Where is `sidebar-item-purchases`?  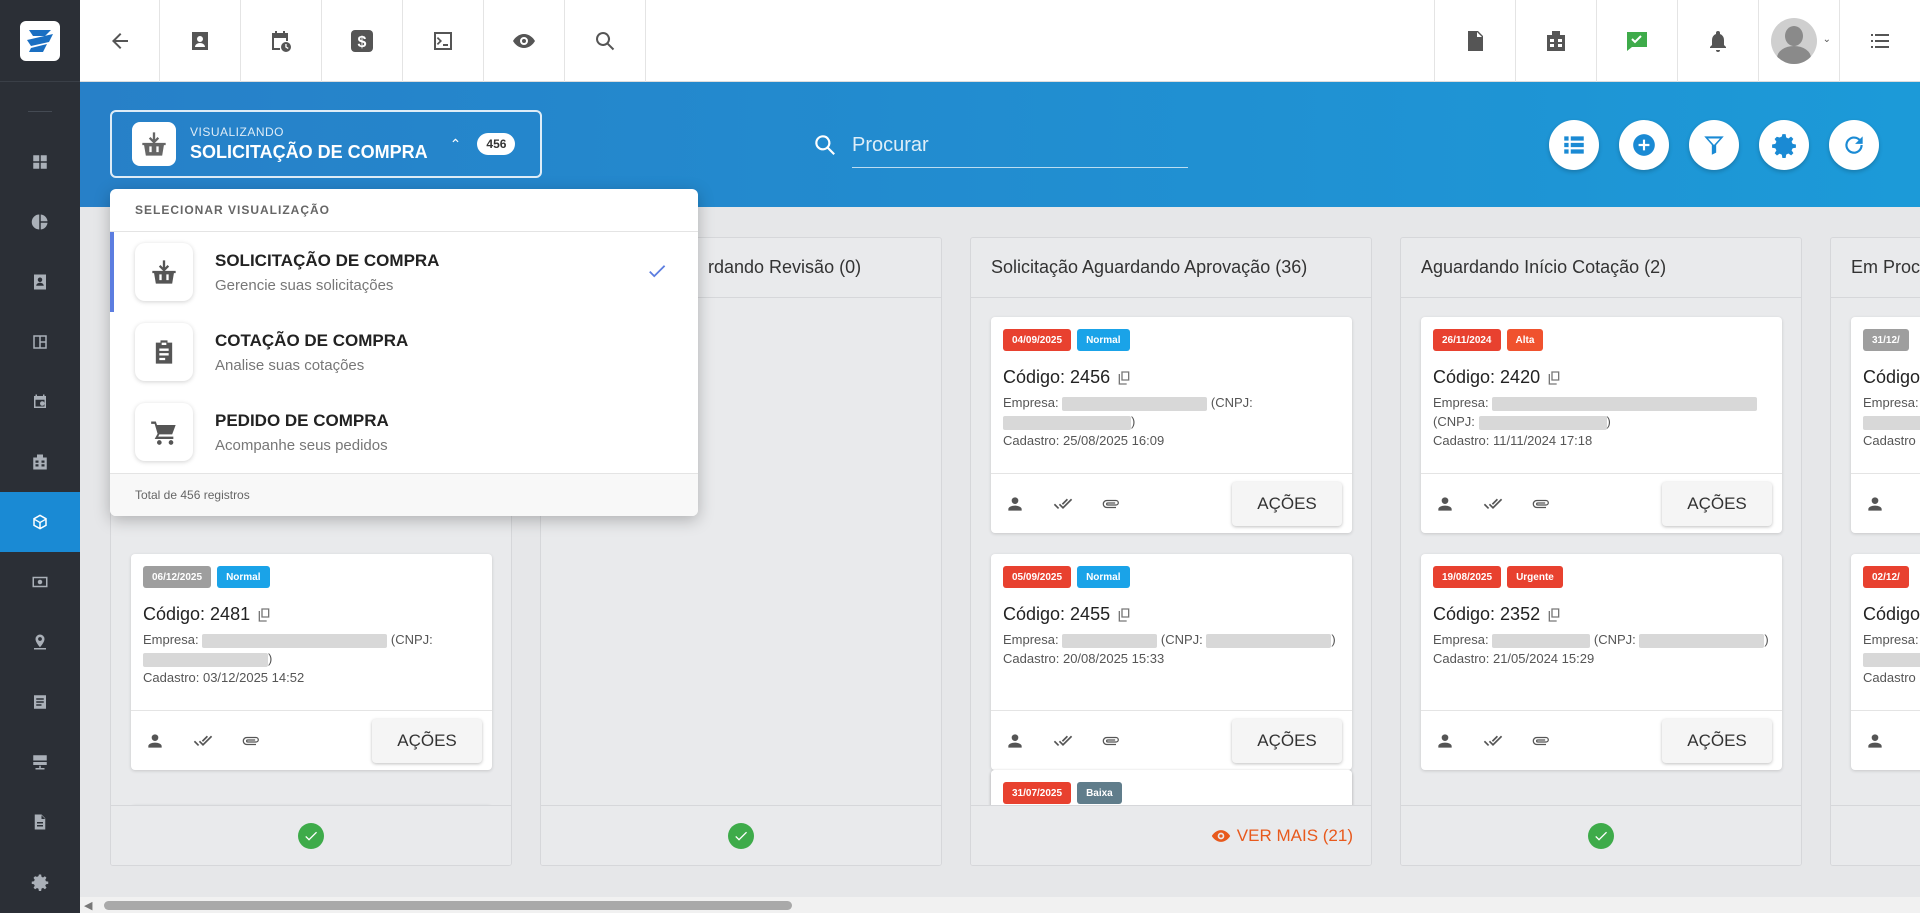
sidebar-item-purchases is located at coordinates (40, 522).